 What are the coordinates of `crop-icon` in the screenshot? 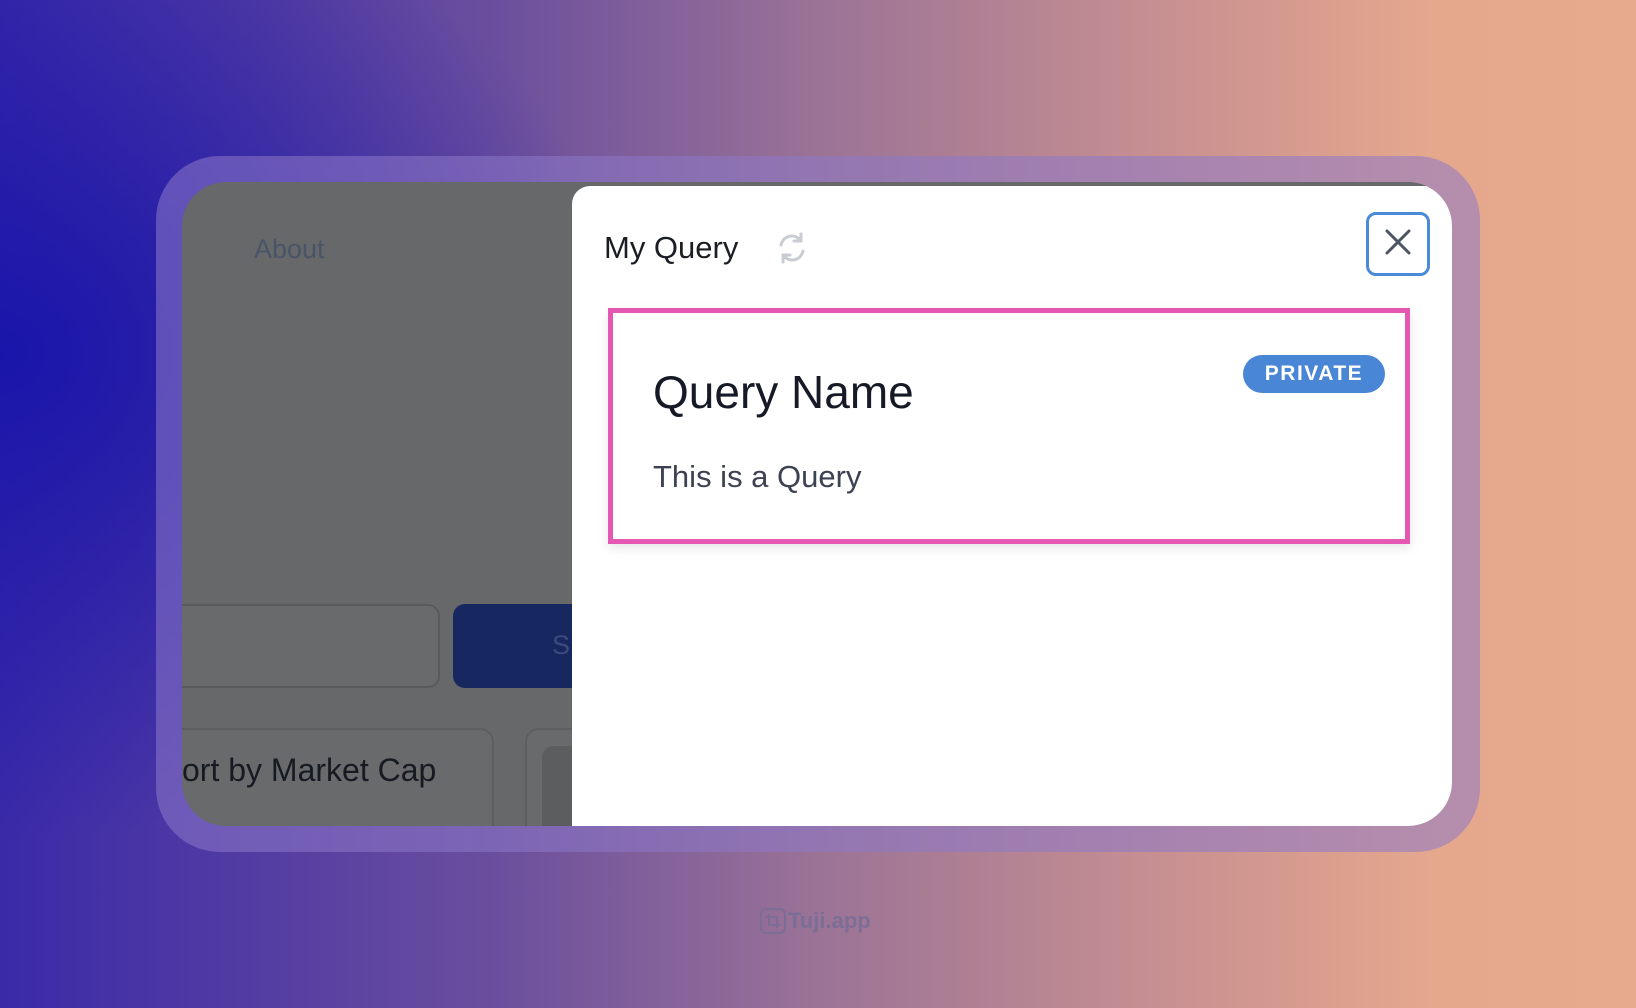 It's located at (773, 921).